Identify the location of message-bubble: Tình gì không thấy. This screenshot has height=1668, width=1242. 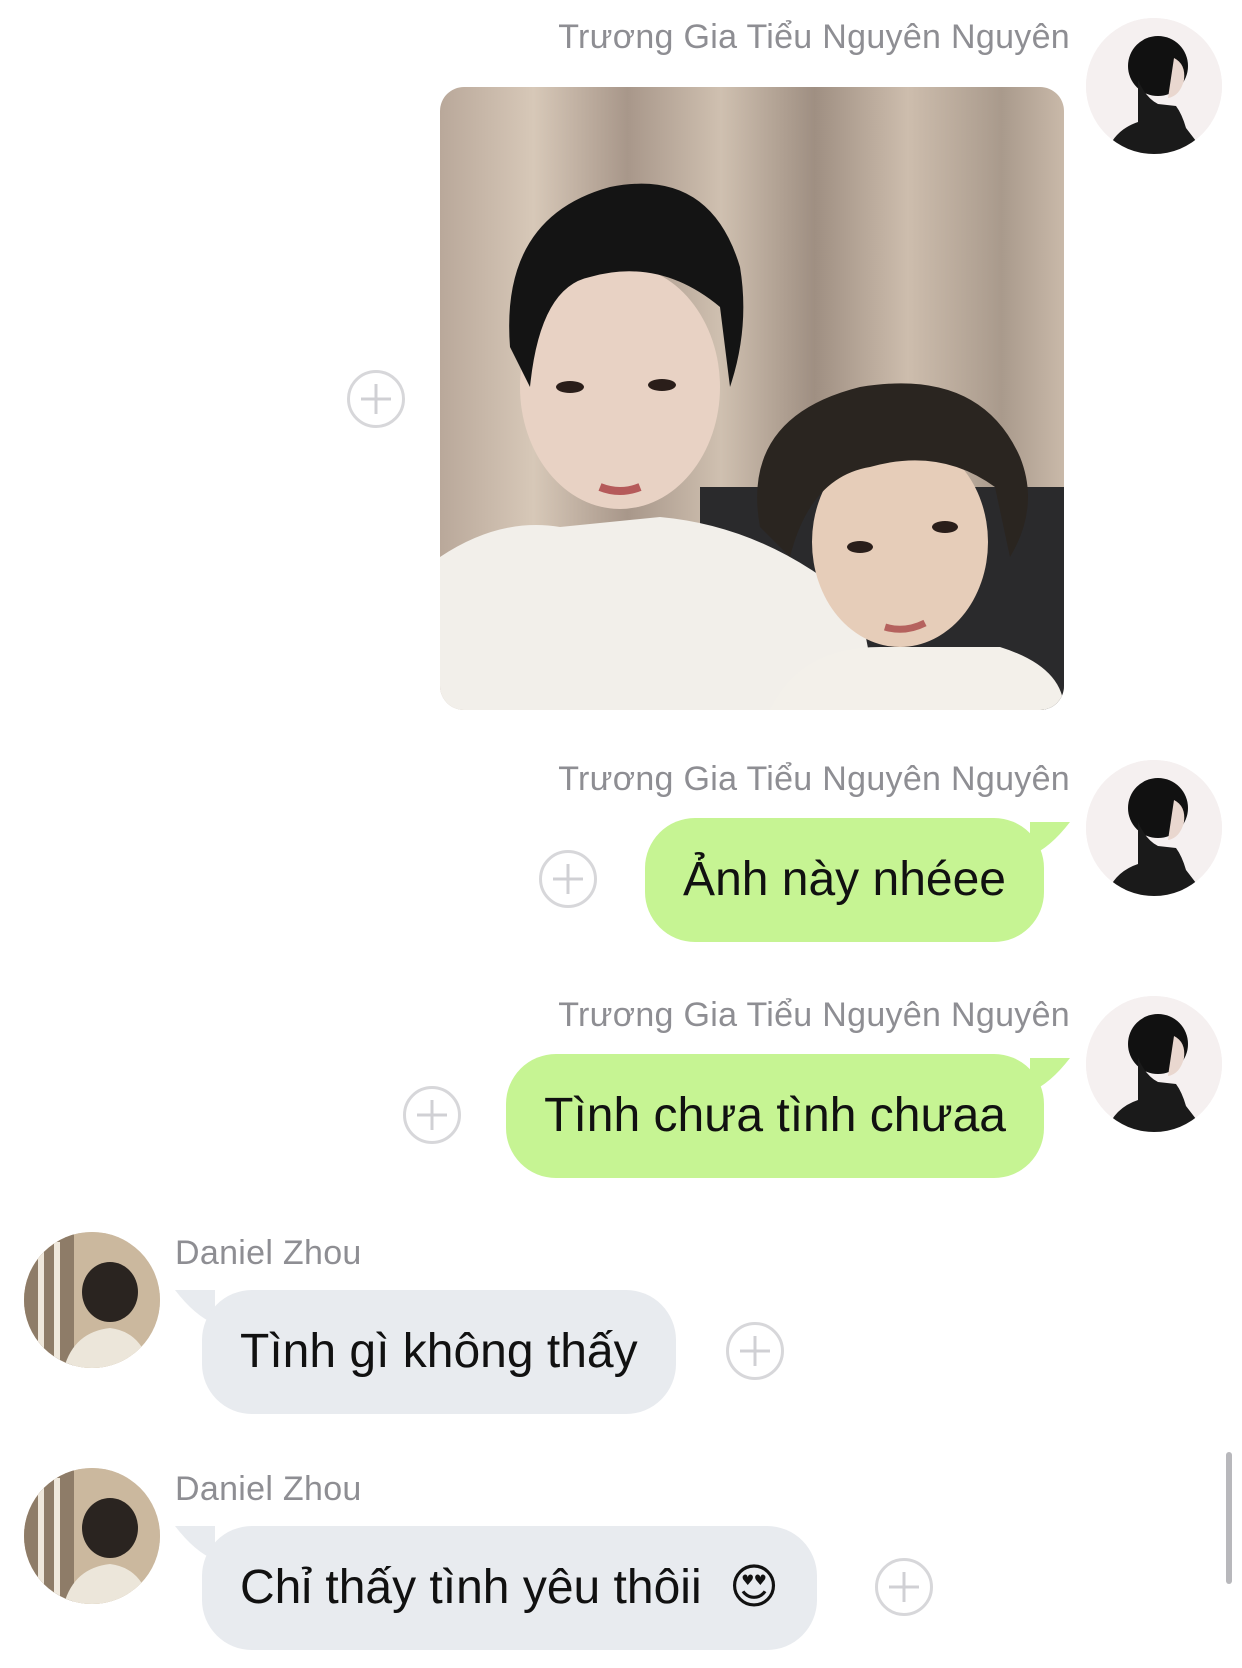
(439, 1352).